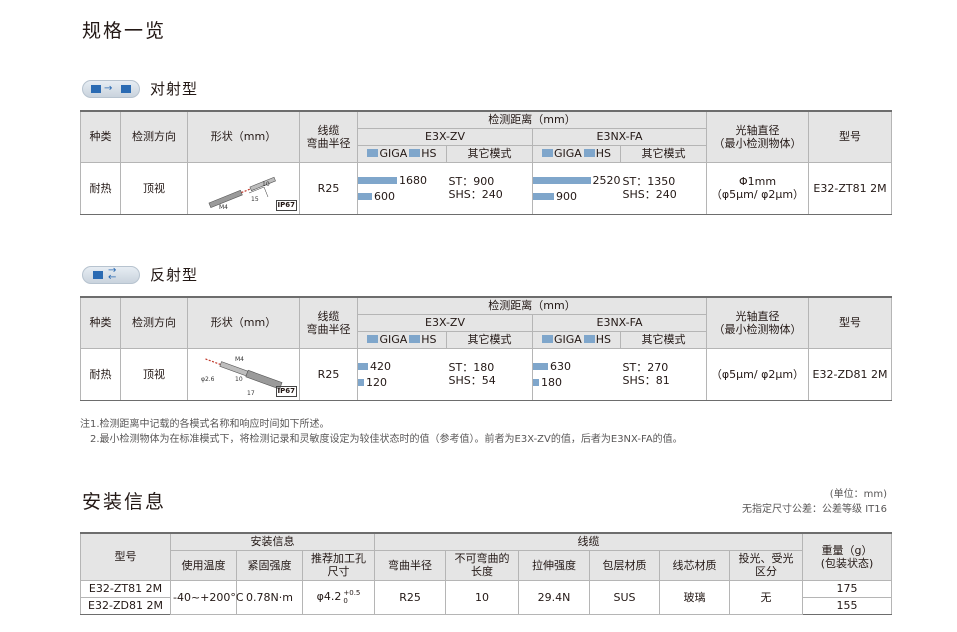  I want to click on cell-sheath: SUS, so click(625, 597).